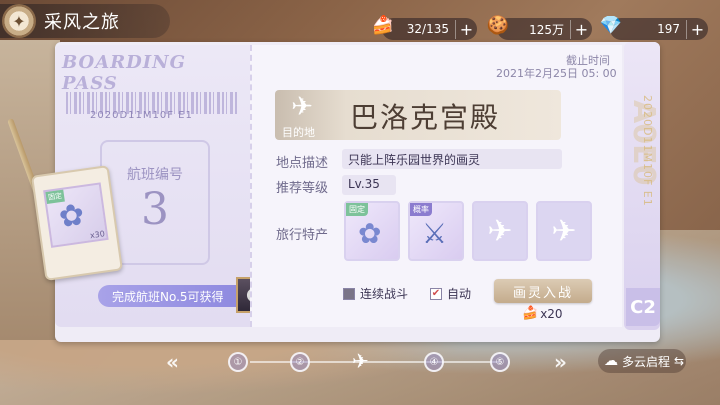 Image resolution: width=720 pixels, height=405 pixels. What do you see at coordinates (611, 361) in the screenshot?
I see `cloud-icon: ☁` at bounding box center [611, 361].